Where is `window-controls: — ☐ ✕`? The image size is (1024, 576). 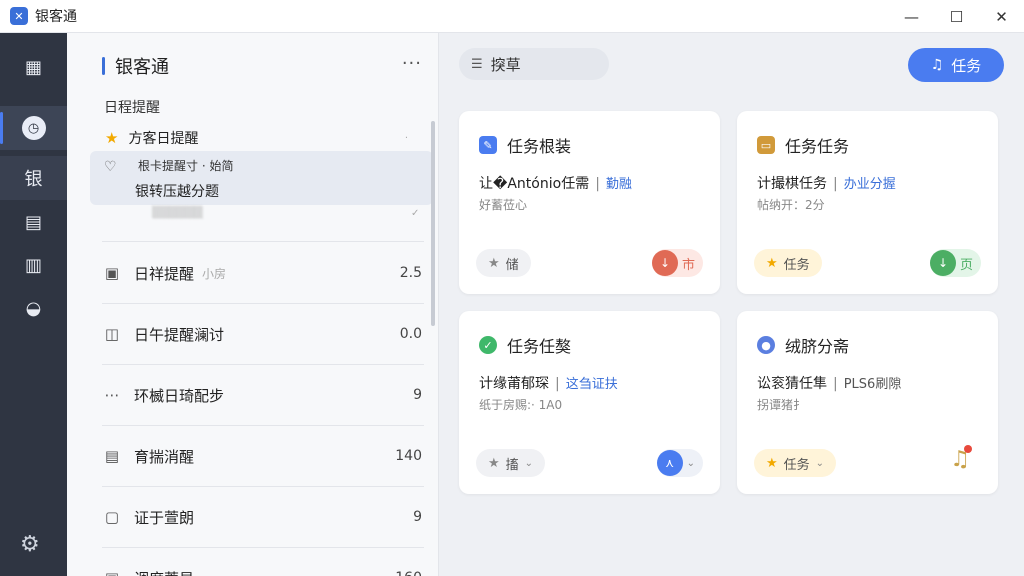 window-controls: — ☐ ✕ is located at coordinates (956, 16).